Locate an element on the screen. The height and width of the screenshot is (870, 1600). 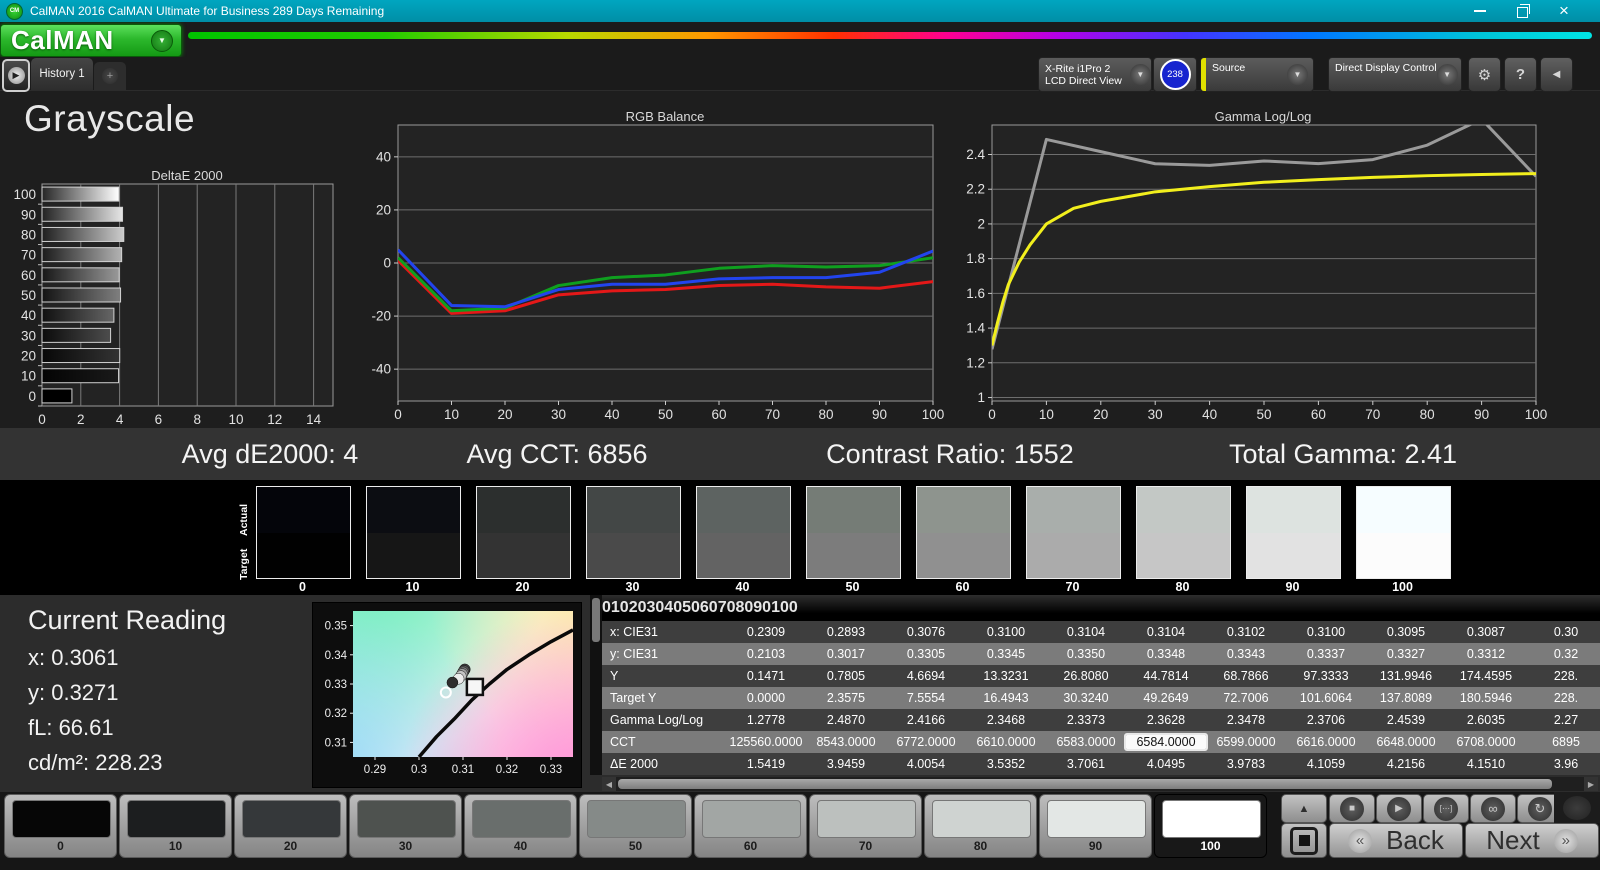
stop-button: ■ is located at coordinates (1352, 808).